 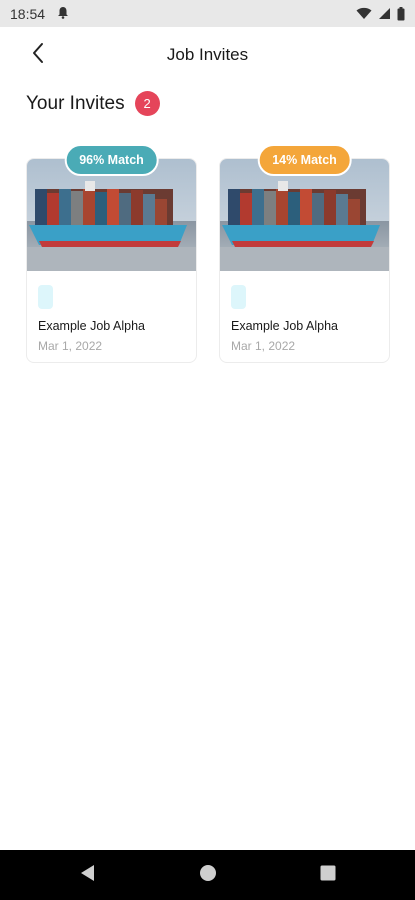 I want to click on status-bar: 18:54, so click(x=207, y=13).